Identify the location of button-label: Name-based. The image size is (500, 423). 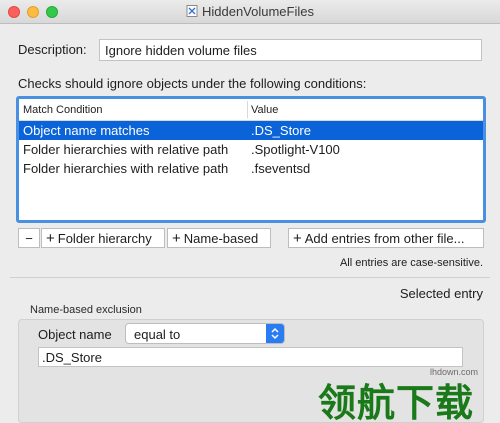
(221, 238).